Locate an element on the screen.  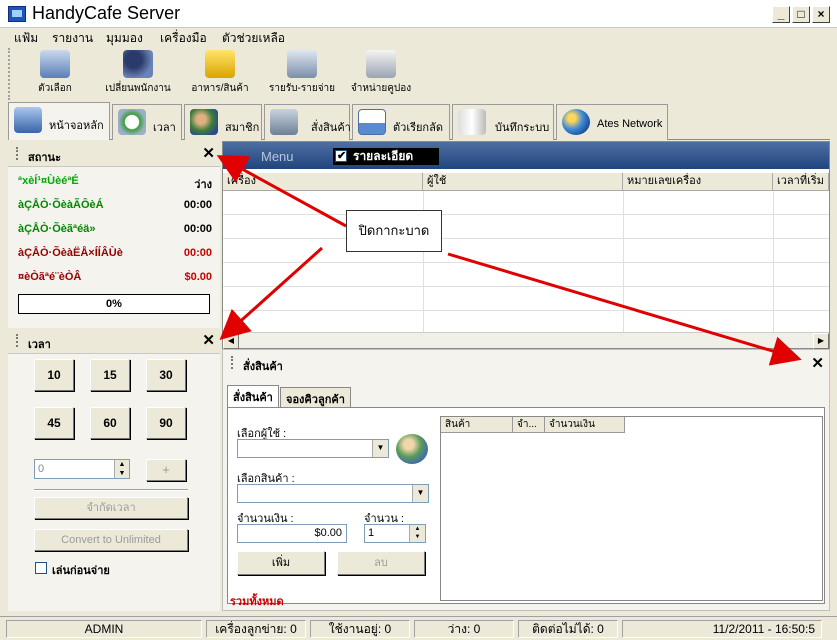
menu-view: มุมมอง is located at coordinates (124, 38).